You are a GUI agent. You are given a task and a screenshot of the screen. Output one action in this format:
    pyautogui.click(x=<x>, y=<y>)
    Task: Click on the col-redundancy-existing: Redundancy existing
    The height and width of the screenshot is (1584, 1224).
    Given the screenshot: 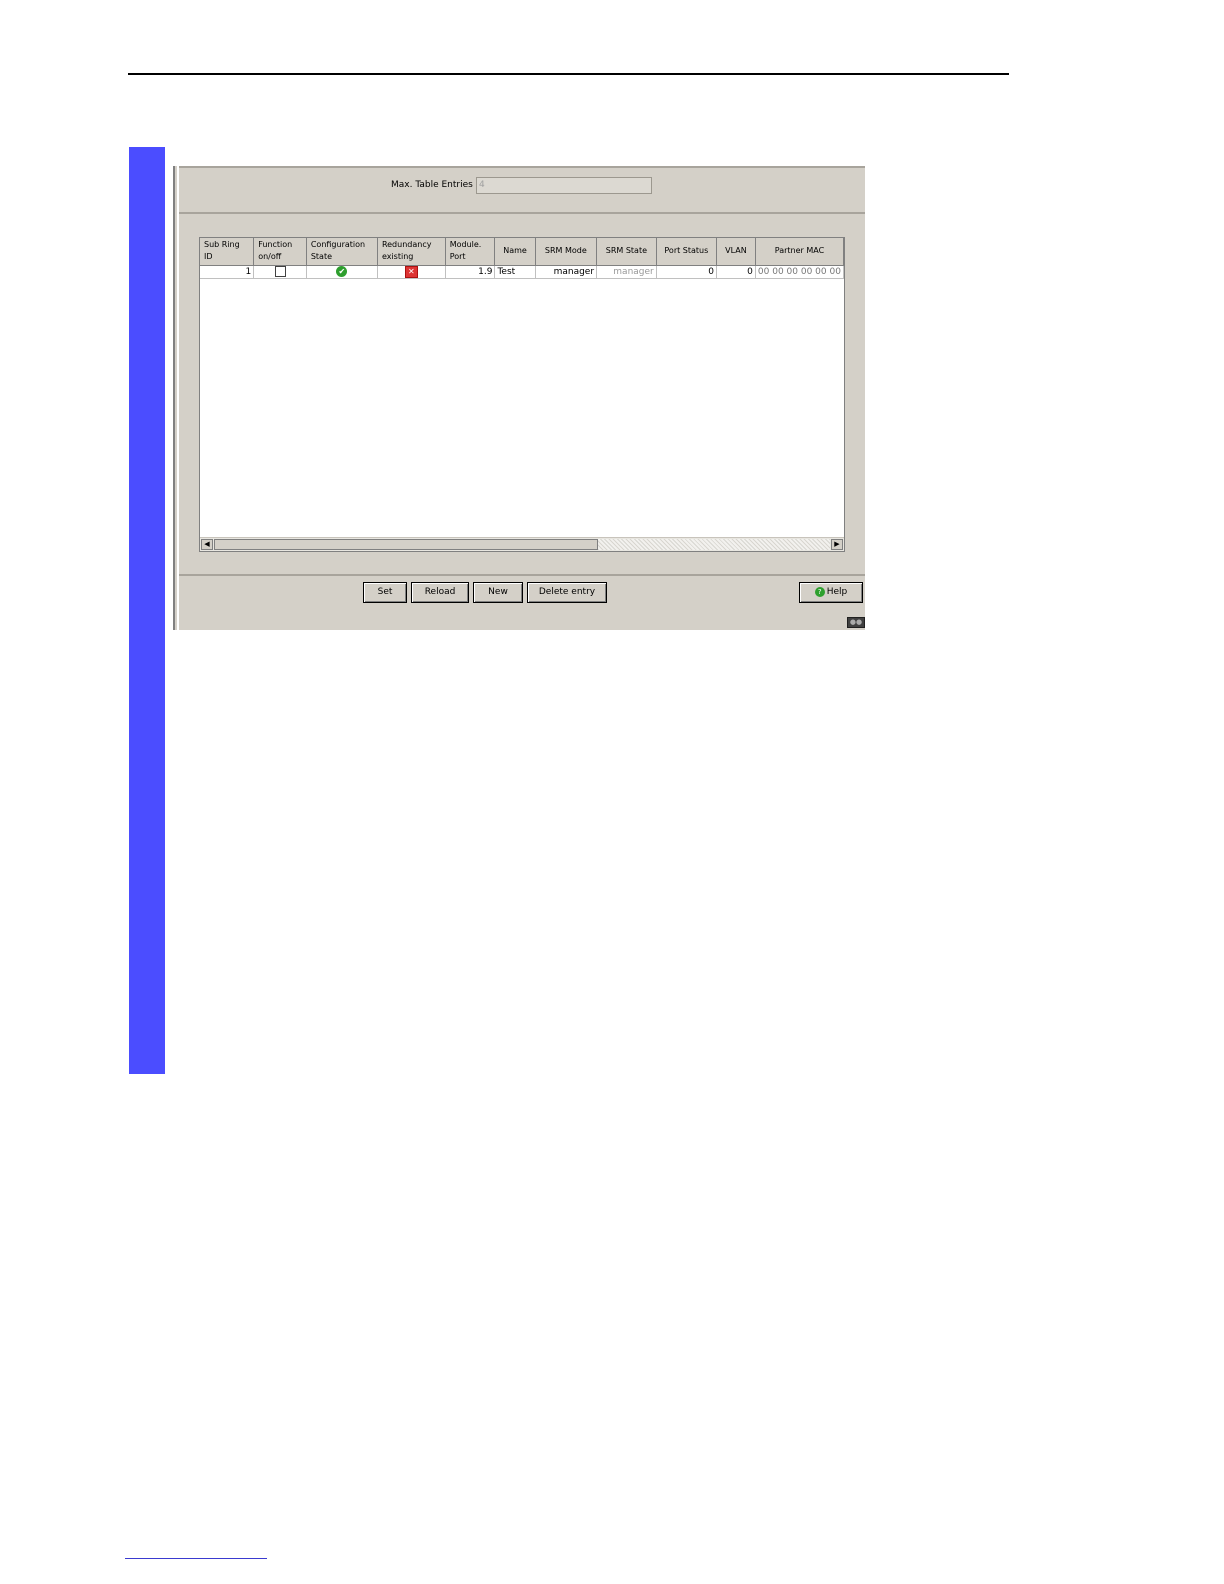 What is the action you would take?
    pyautogui.click(x=411, y=252)
    